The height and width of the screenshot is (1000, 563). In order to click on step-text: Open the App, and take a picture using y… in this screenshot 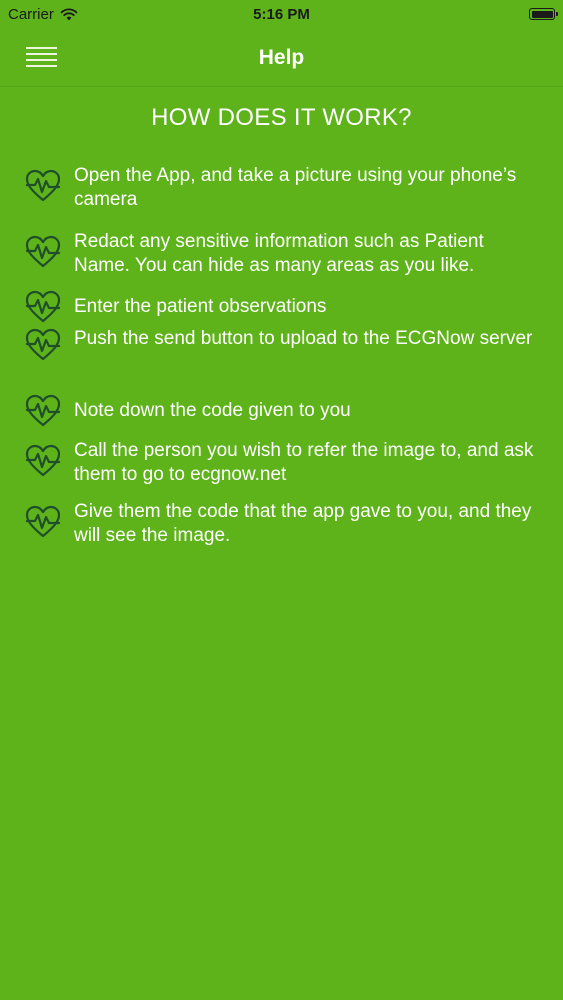, I will do `click(295, 187)`.